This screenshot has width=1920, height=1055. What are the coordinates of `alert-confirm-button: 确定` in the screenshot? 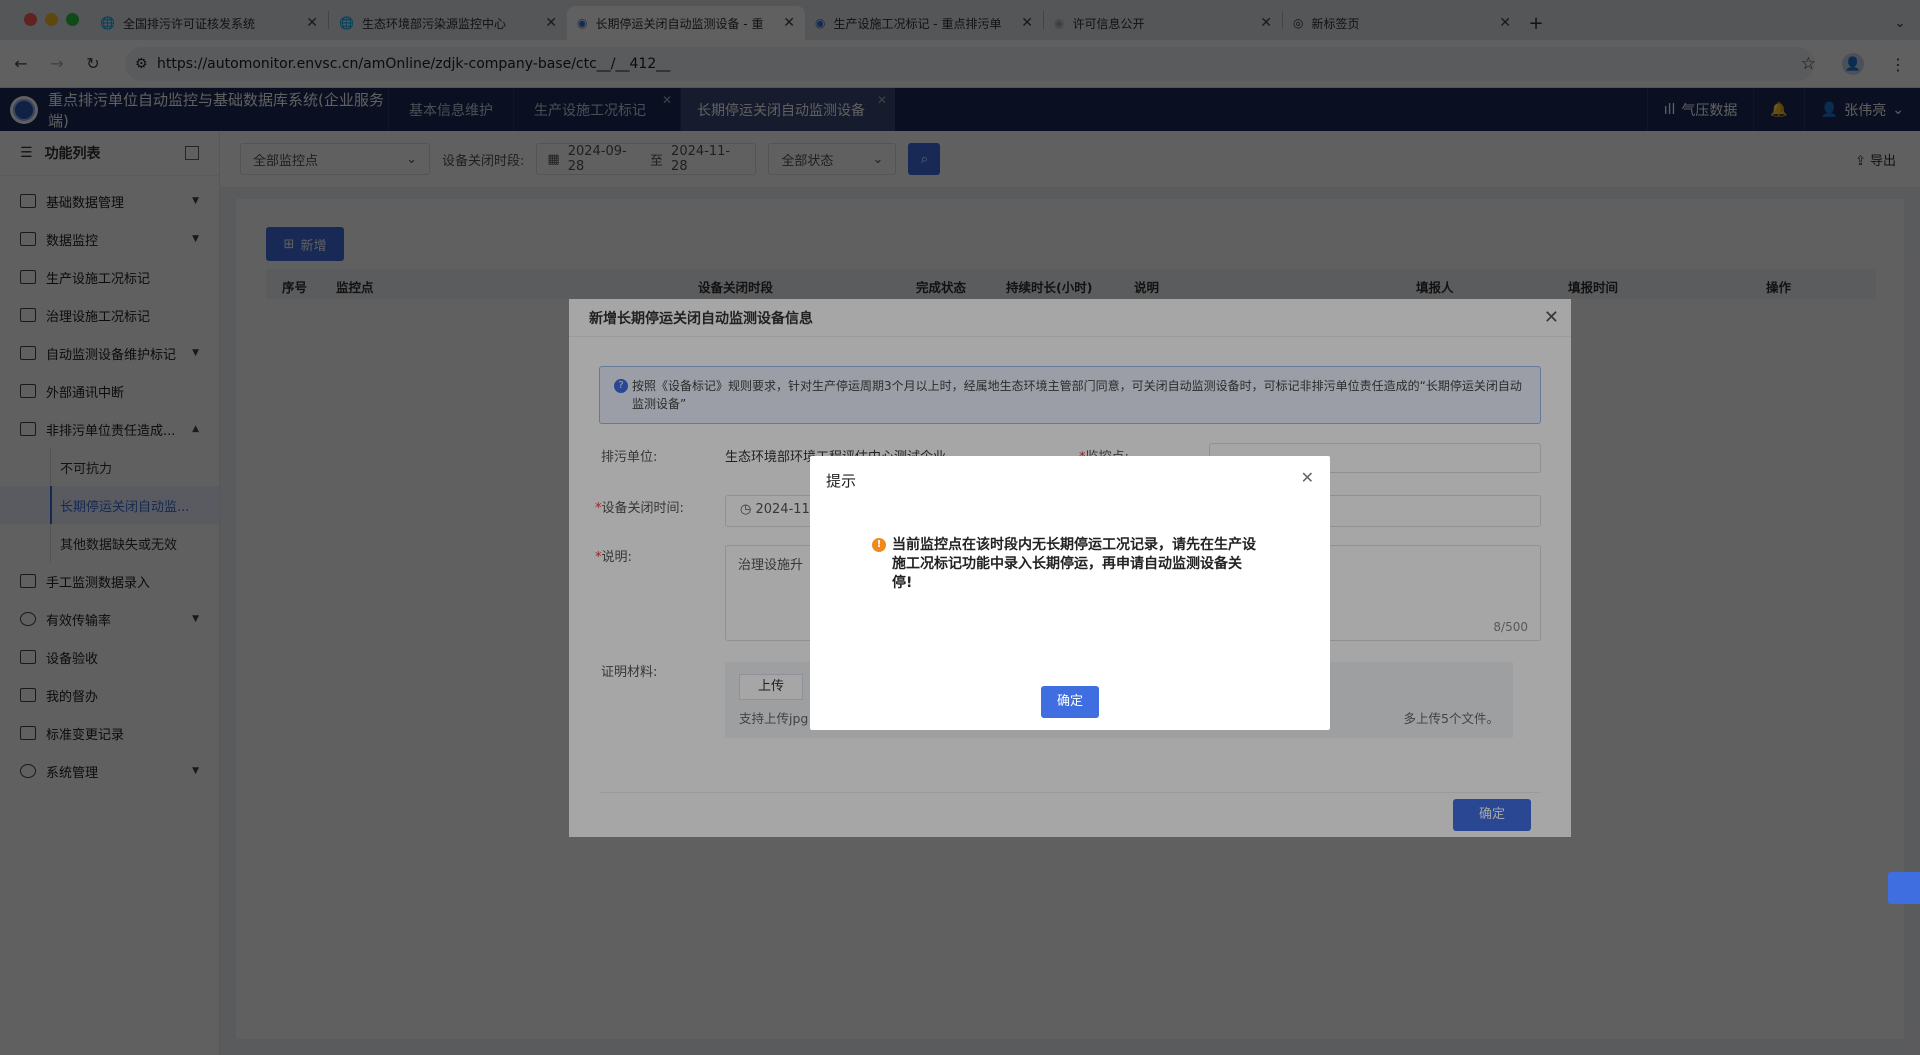 It's located at (1070, 702).